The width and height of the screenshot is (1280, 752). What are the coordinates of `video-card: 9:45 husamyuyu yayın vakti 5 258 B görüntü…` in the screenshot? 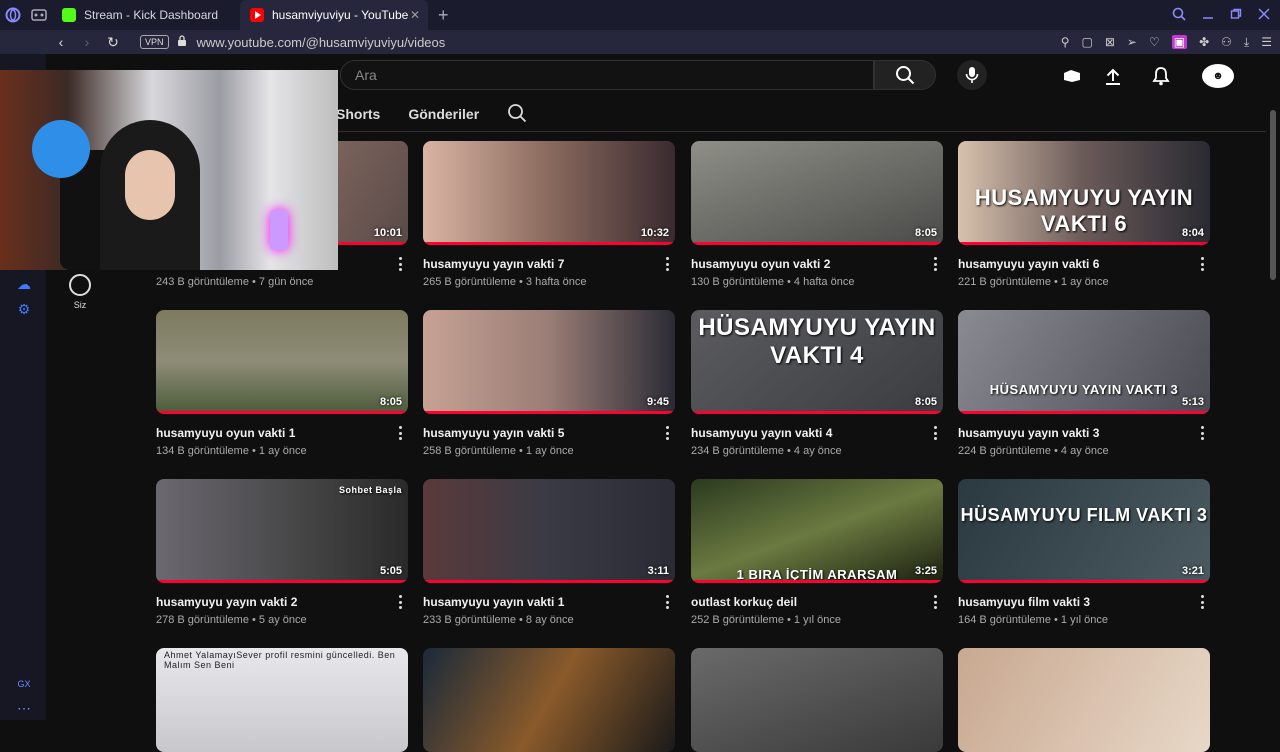 It's located at (549, 383).